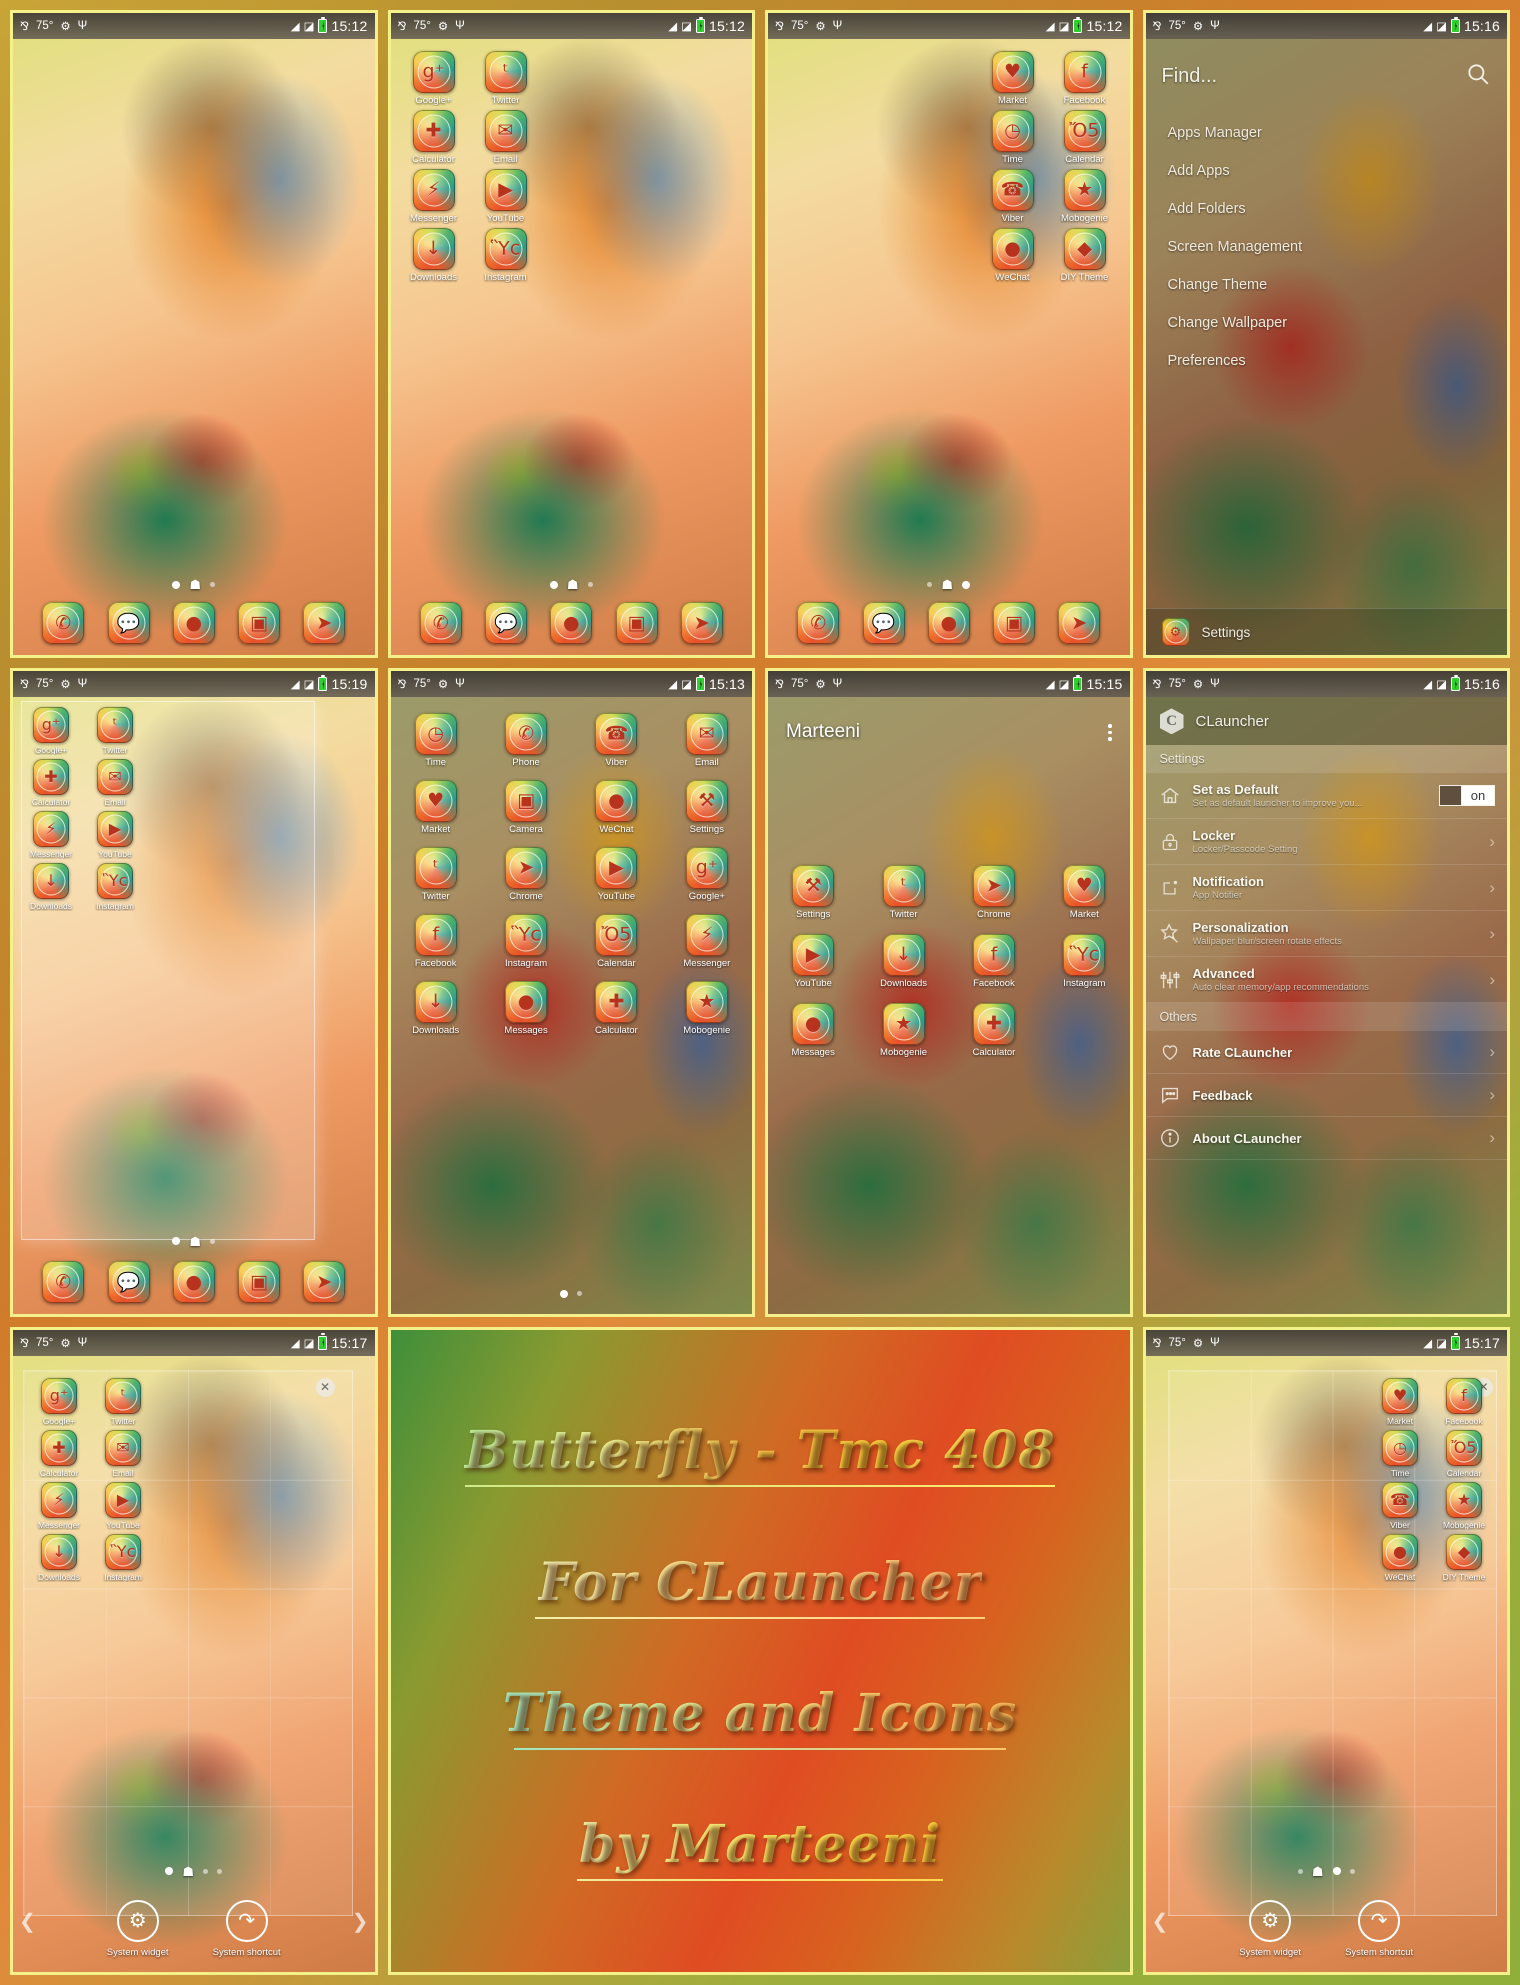 This screenshot has width=1520, height=1985. Describe the element at coordinates (506, 623) in the screenshot. I see `dock-icon-messages: 💬` at that location.